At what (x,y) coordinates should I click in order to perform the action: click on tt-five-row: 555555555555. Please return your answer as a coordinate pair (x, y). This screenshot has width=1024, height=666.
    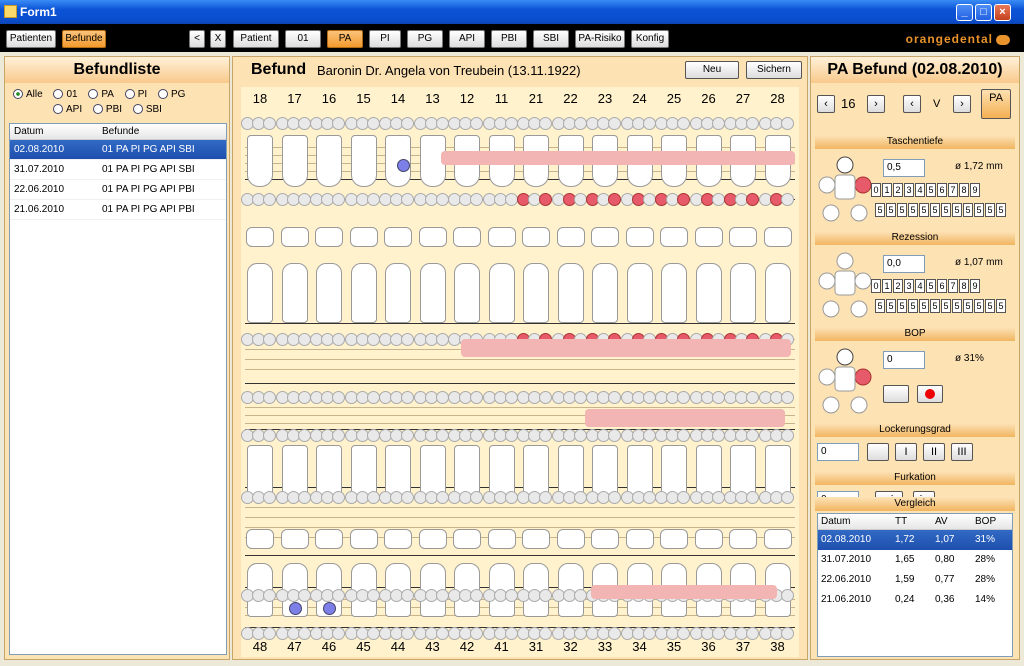
    Looking at the image, I should click on (941, 210).